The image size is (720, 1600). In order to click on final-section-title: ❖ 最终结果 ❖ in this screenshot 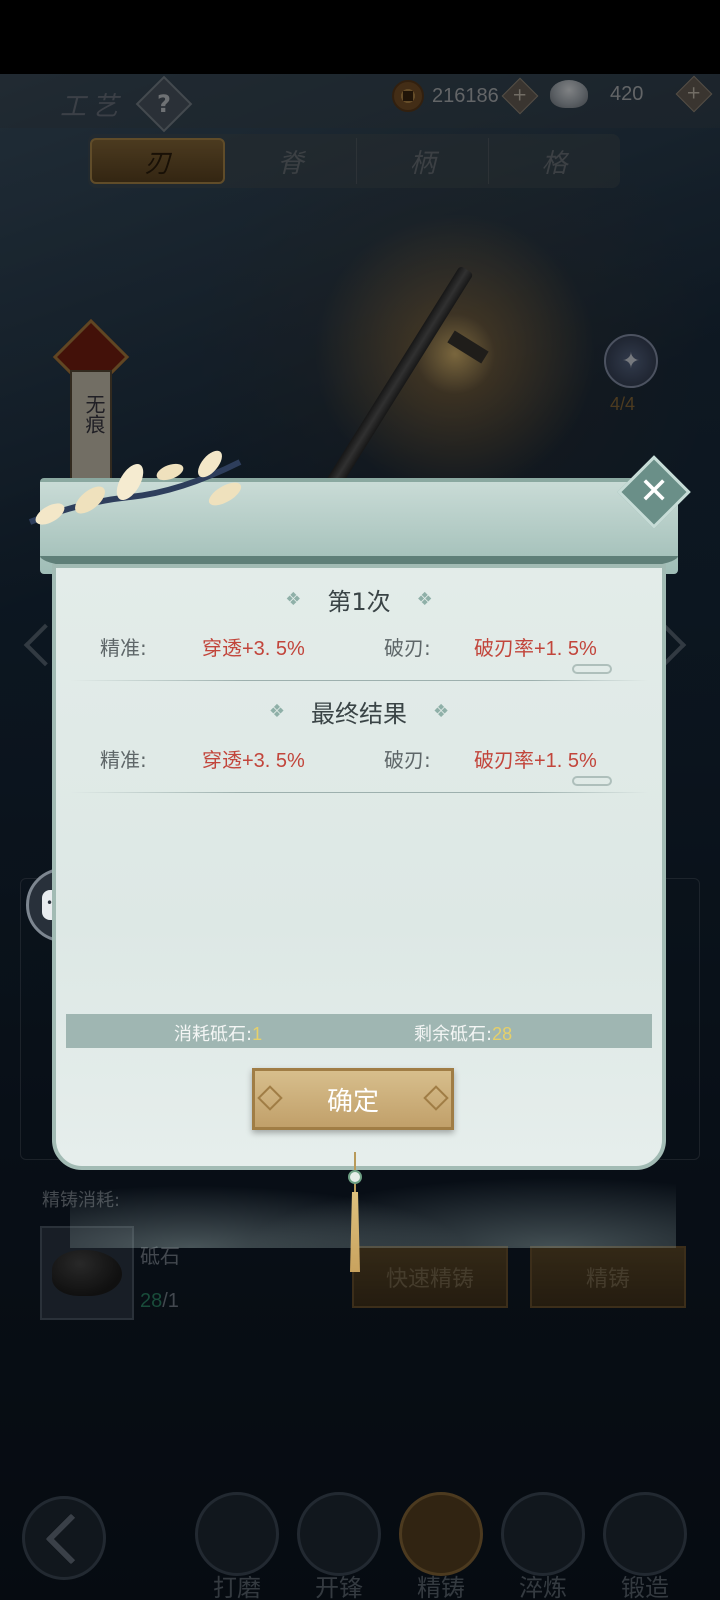, I will do `click(359, 711)`.